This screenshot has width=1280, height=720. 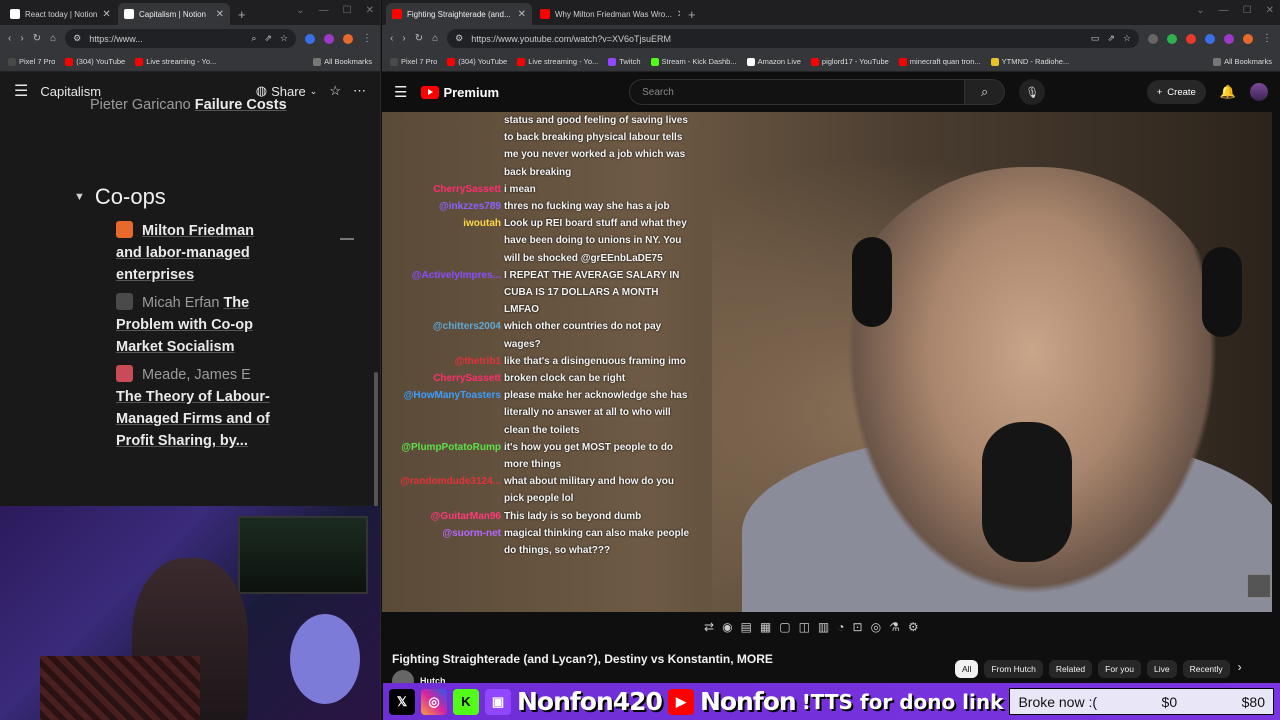 What do you see at coordinates (1095, 38) in the screenshot?
I see `cast-icon: ▭` at bounding box center [1095, 38].